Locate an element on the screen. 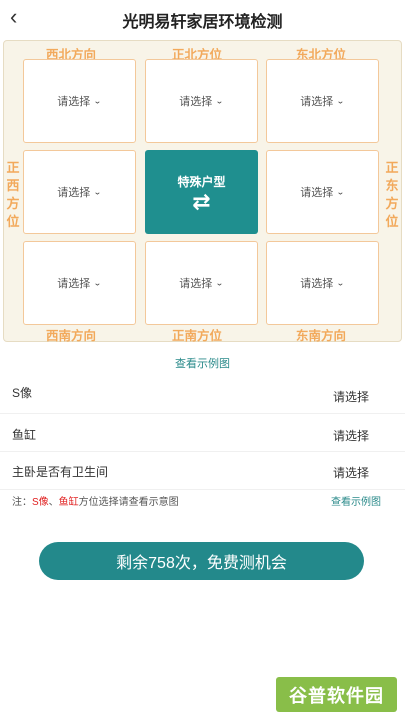 This screenshot has width=405, height=720. option-row-master-bath: 主卧是否有卫生间 请选择 is located at coordinates (202, 471).